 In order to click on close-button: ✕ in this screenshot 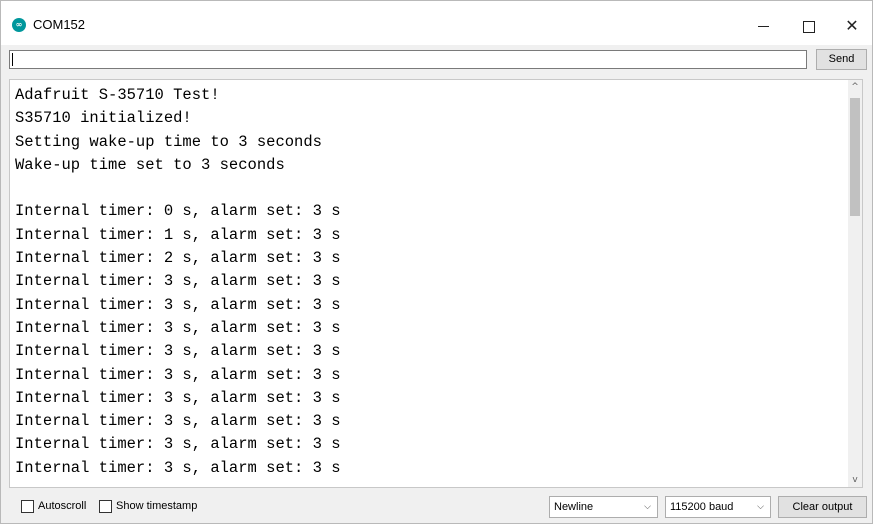, I will do `click(852, 26)`.